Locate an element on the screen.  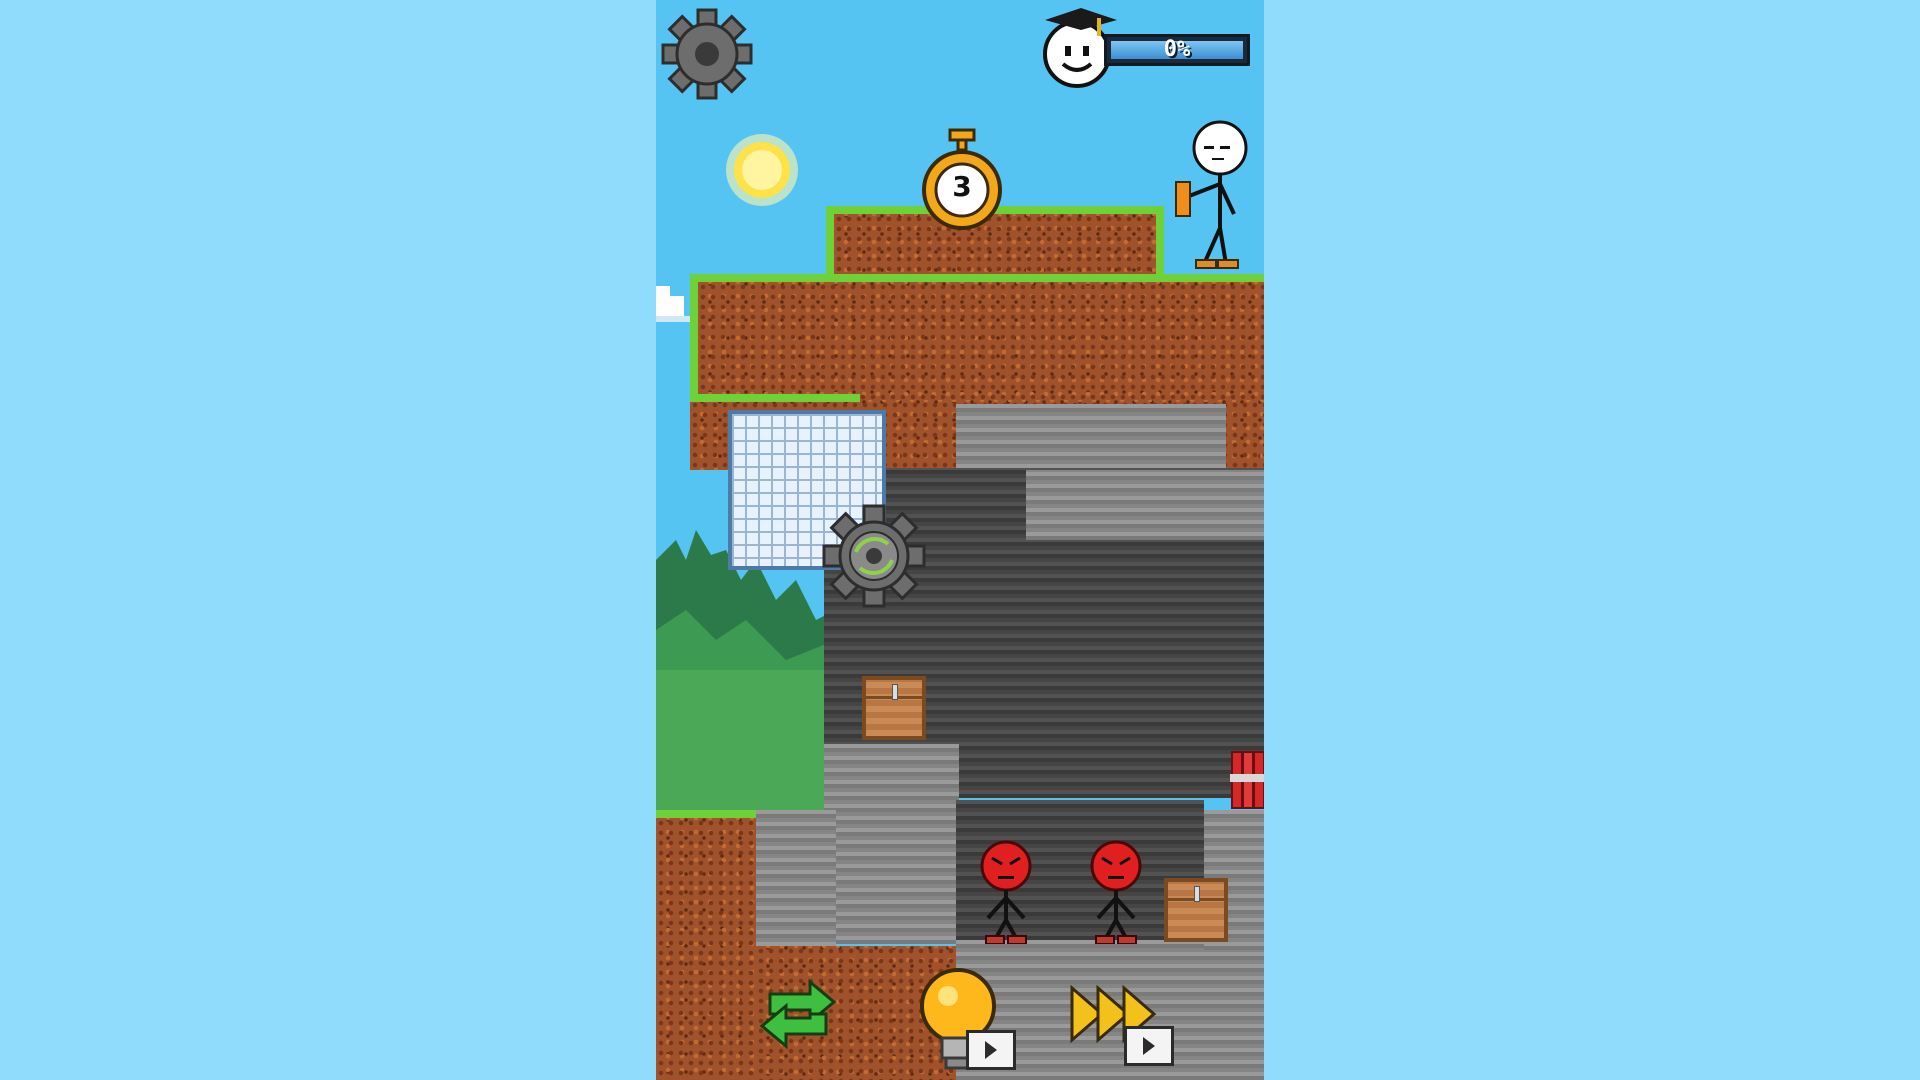
sun is located at coordinates (762, 170).